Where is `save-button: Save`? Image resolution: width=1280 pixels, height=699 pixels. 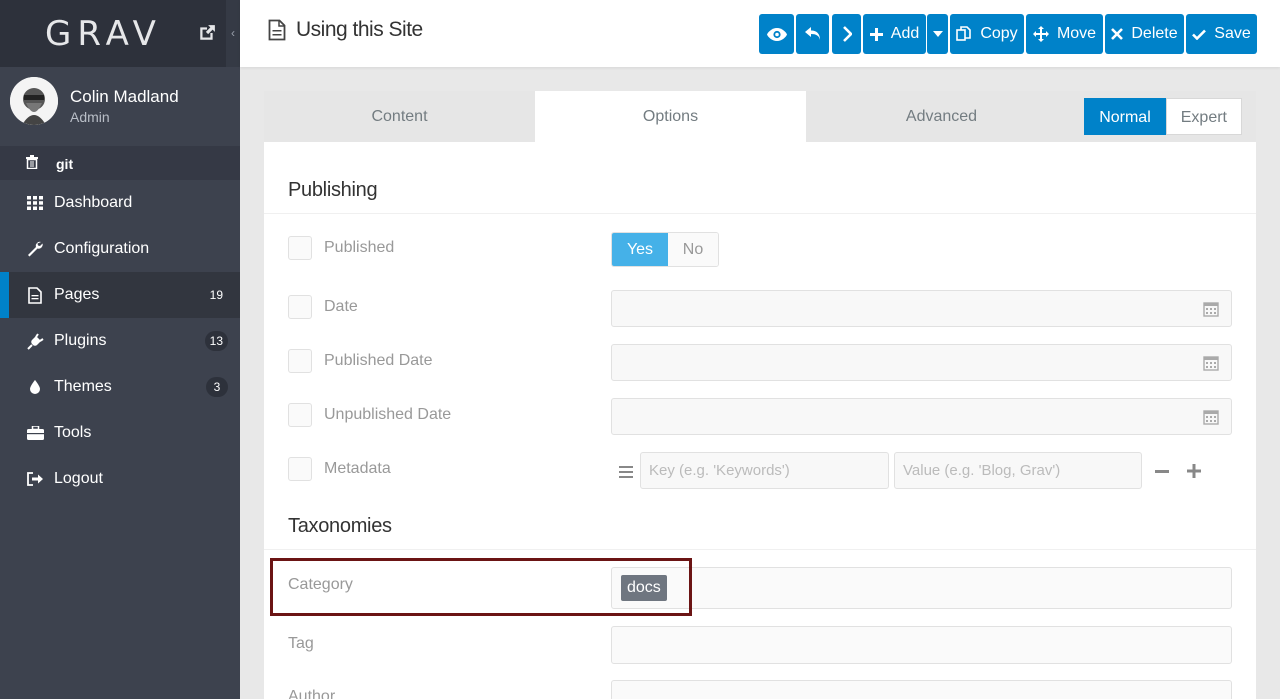 save-button: Save is located at coordinates (1221, 34).